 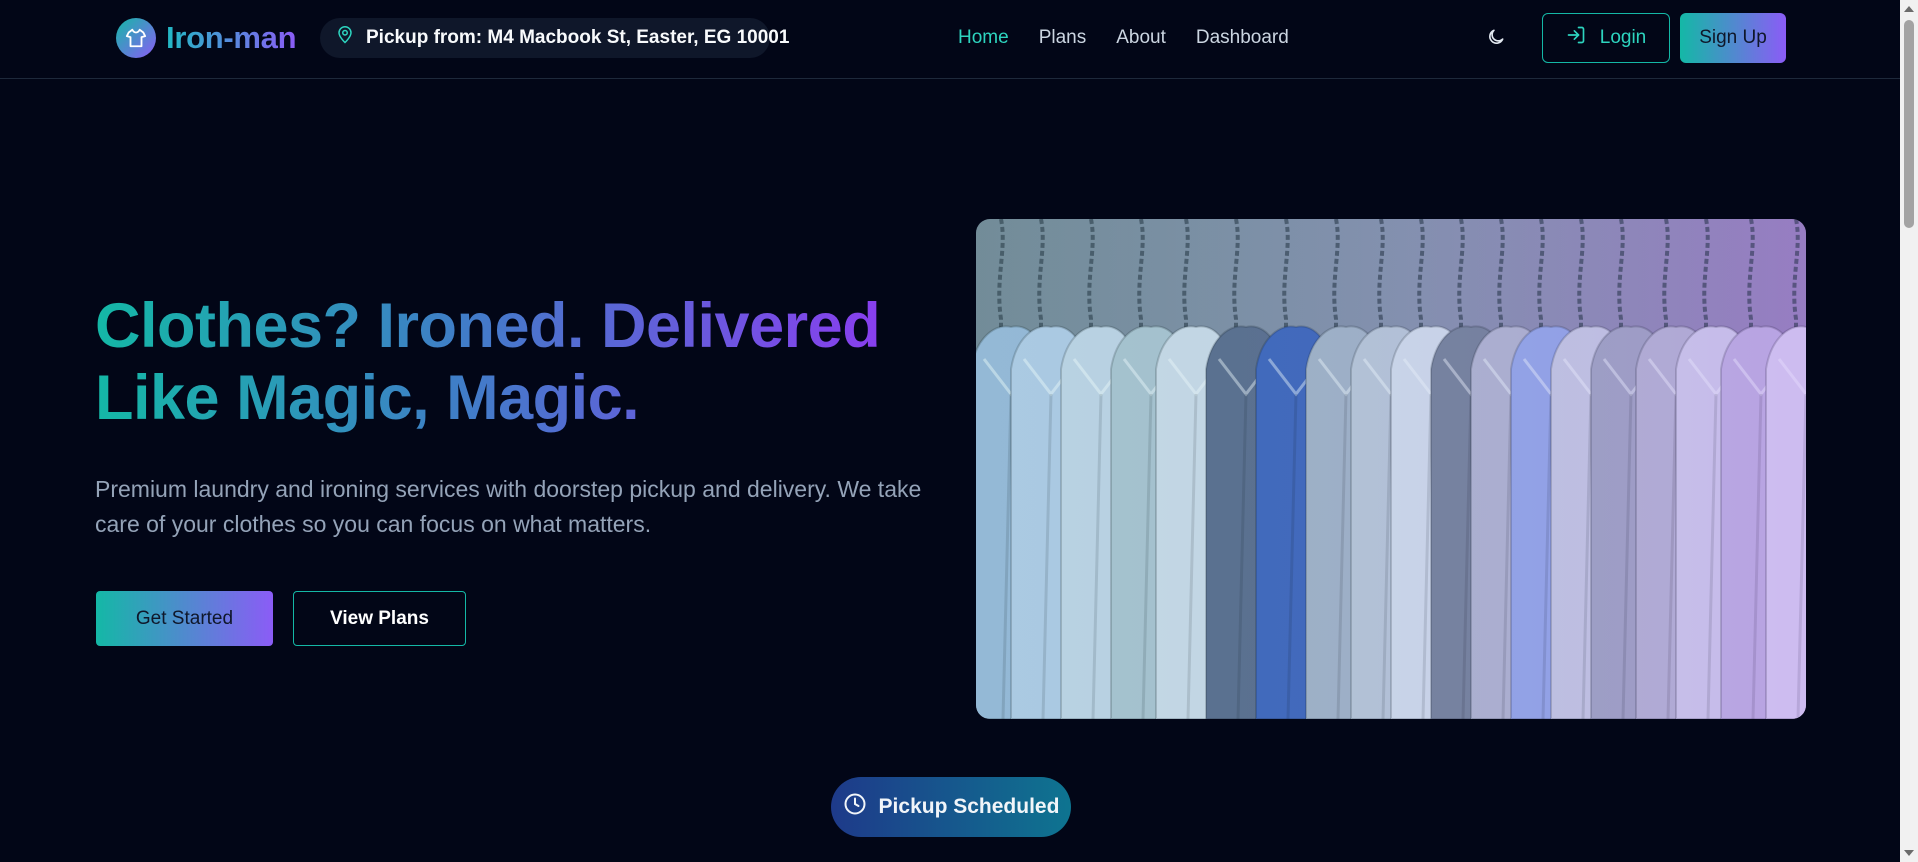 What do you see at coordinates (1576, 38) in the screenshot?
I see `login-icon` at bounding box center [1576, 38].